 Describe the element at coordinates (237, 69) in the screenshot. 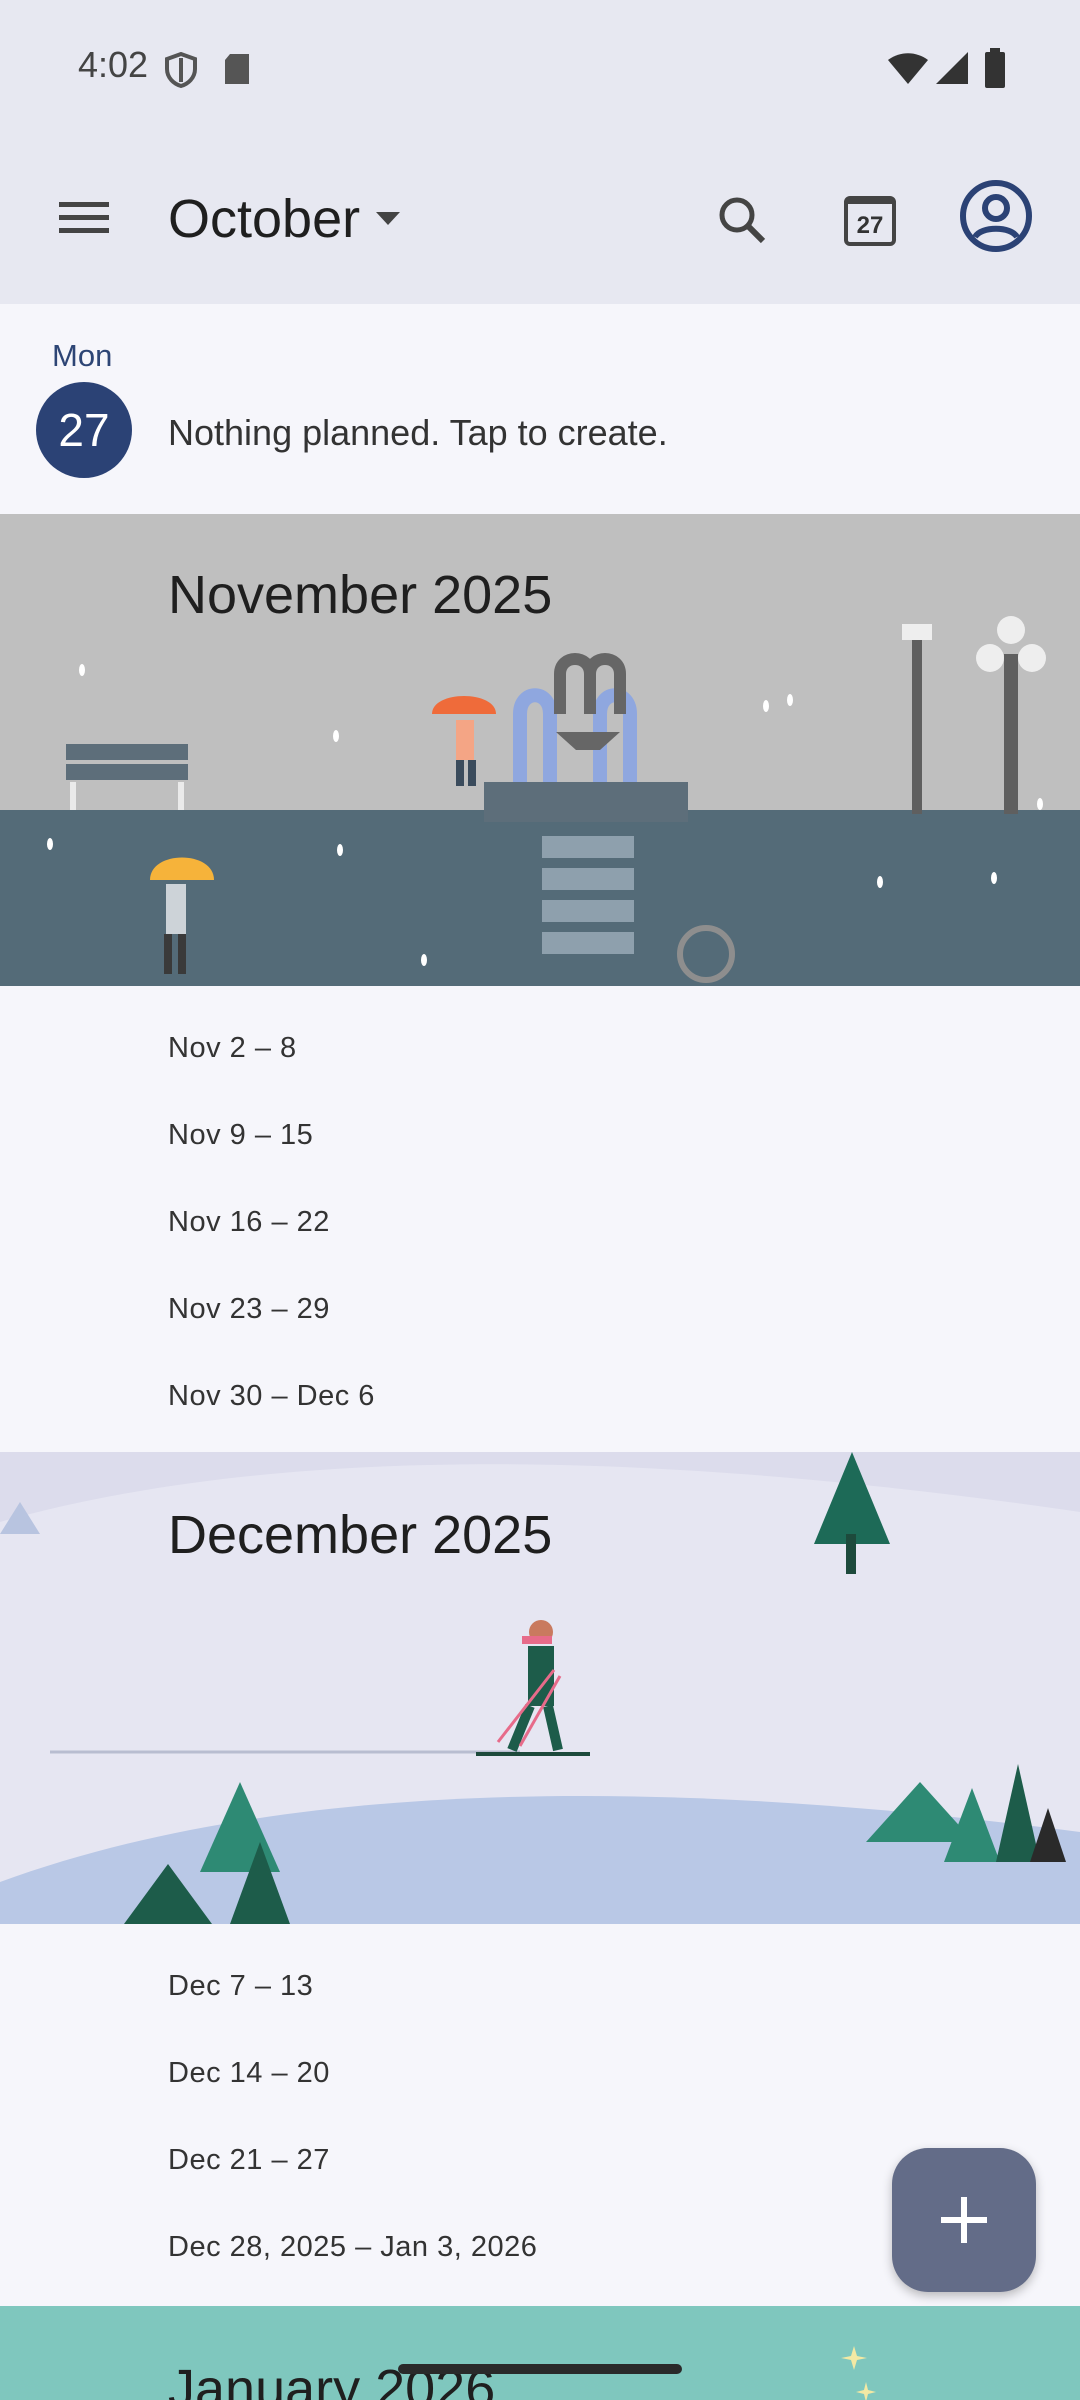

I see `sd-card-icon` at that location.